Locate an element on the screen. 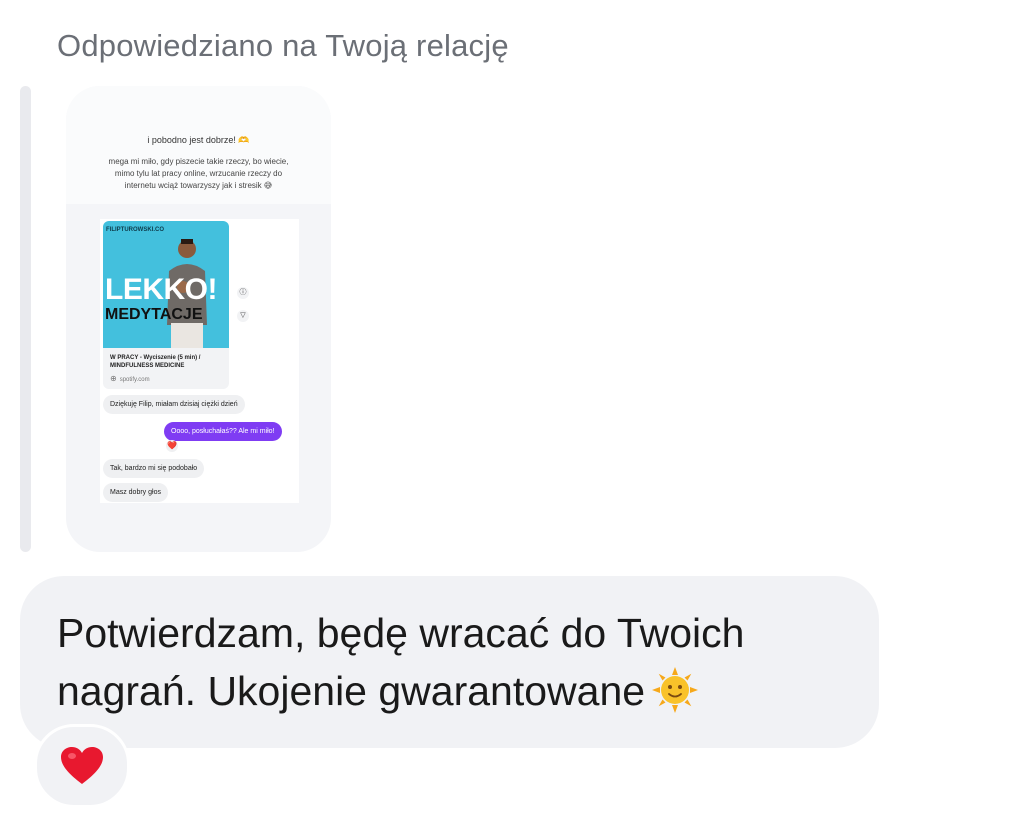 The width and height of the screenshot is (1024, 824). link-thumbnail: FILIPTUROWSKI.CO LEKKO! MEDYTACJE is located at coordinates (166, 284).